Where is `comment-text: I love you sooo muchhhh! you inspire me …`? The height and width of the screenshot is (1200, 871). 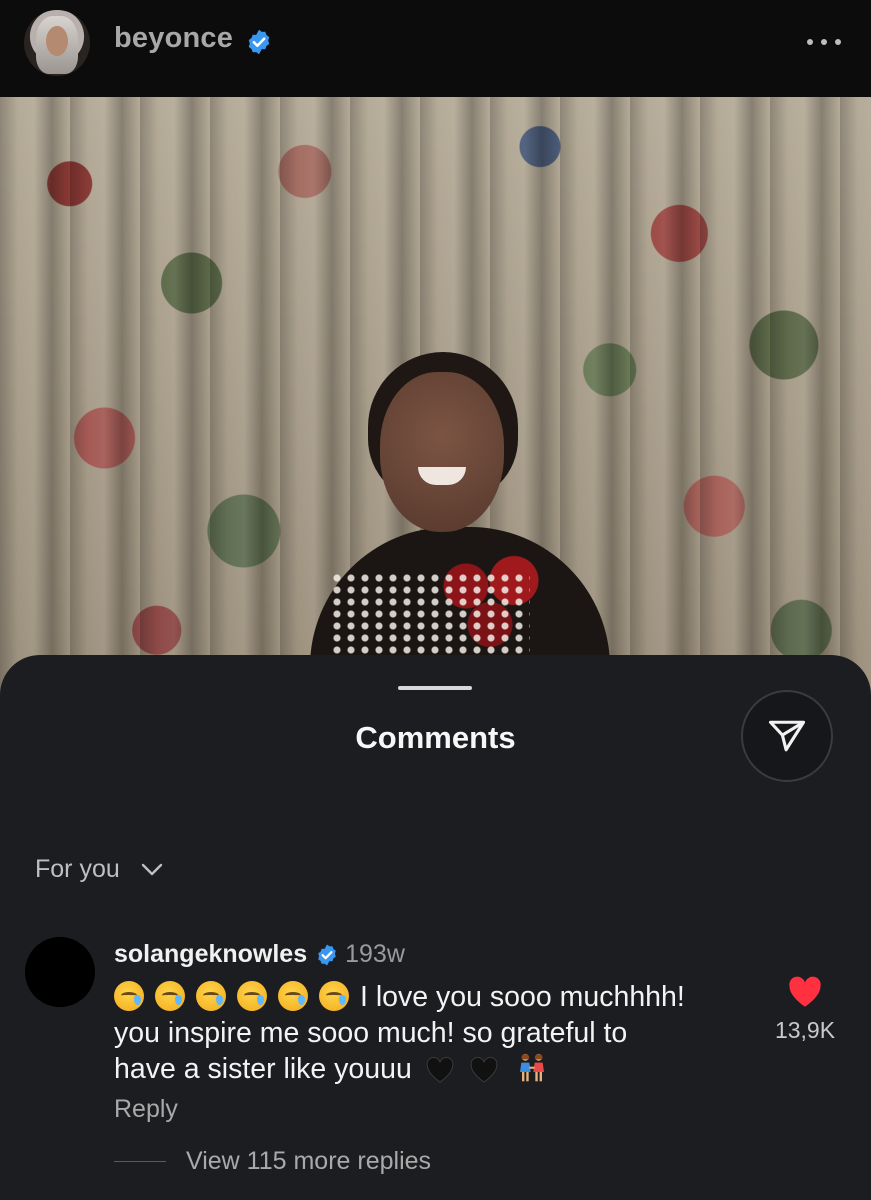
comment-text: I love you sooo muchhhh! you inspire me … is located at coordinates (434, 1033).